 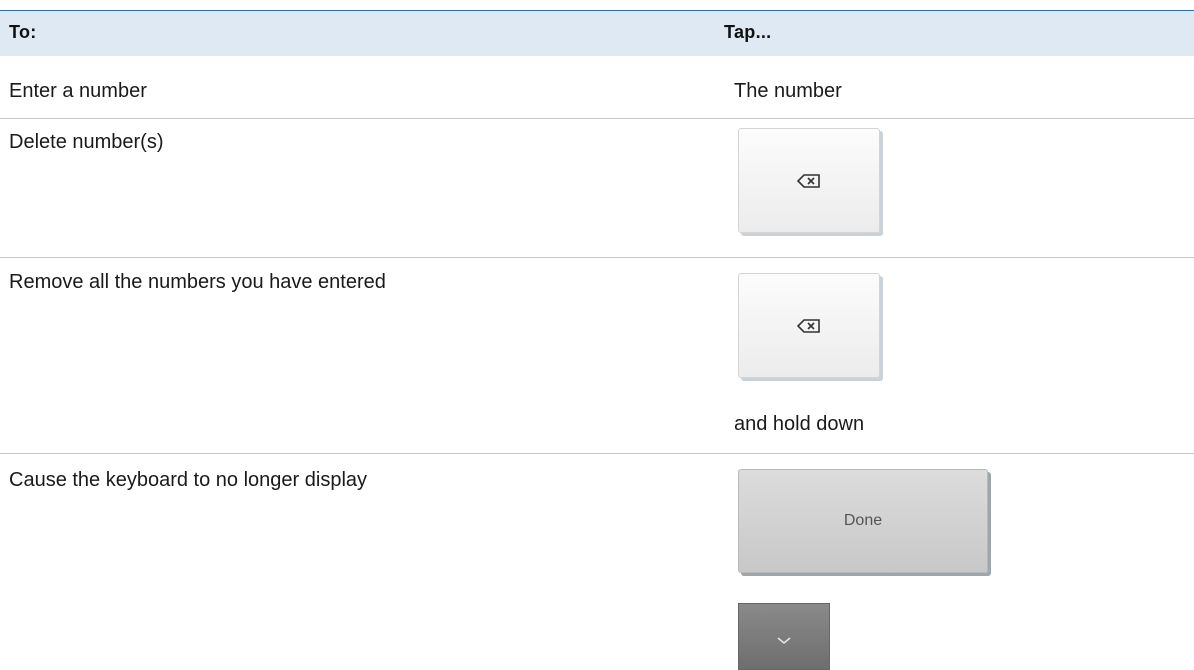 I want to click on done-key: Done, so click(x=863, y=521).